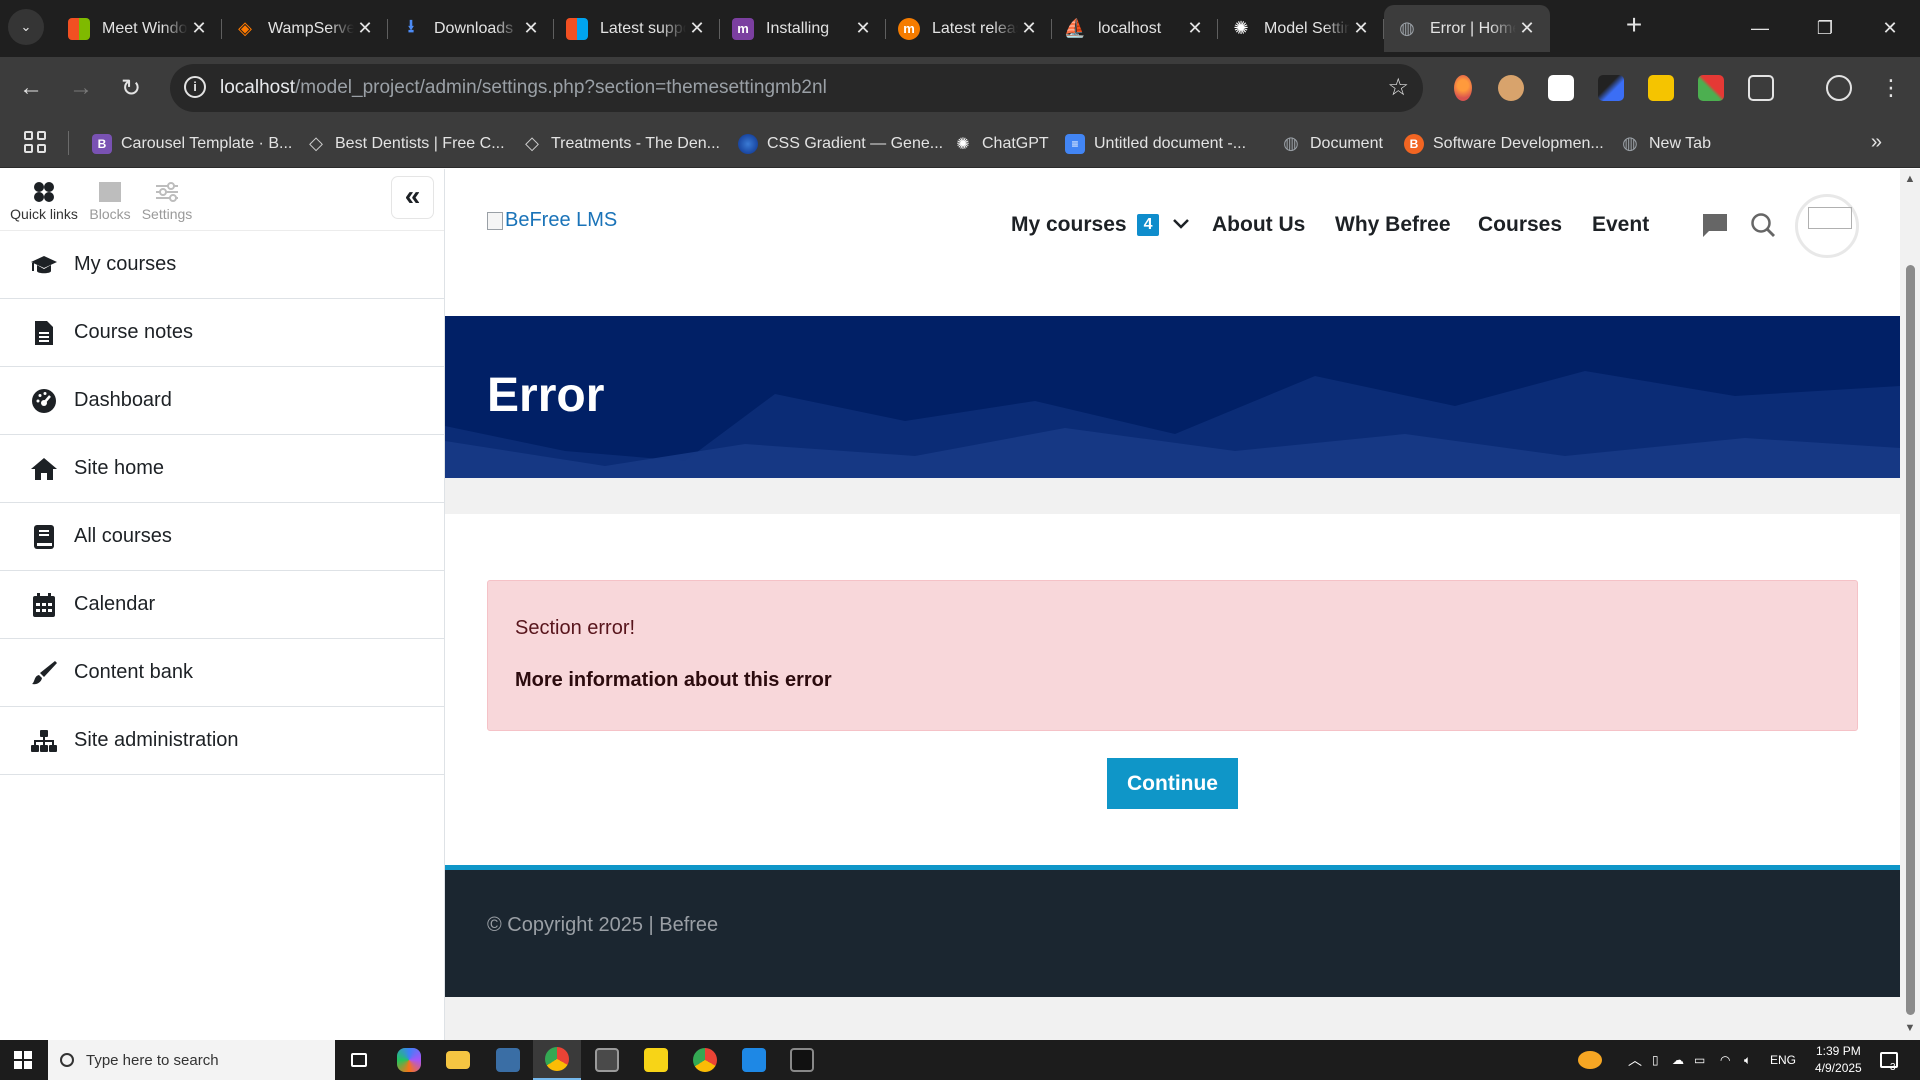  Describe the element at coordinates (754, 1060) in the screenshot. I see `vscode-icon` at that location.